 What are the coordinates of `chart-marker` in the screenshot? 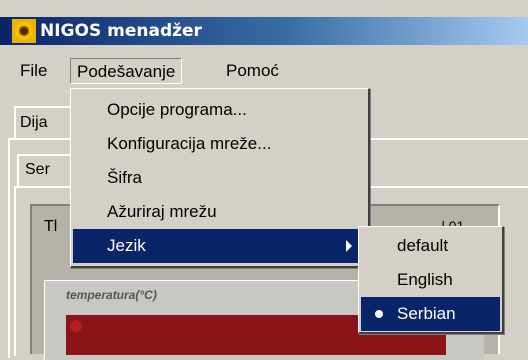 It's located at (76, 326).